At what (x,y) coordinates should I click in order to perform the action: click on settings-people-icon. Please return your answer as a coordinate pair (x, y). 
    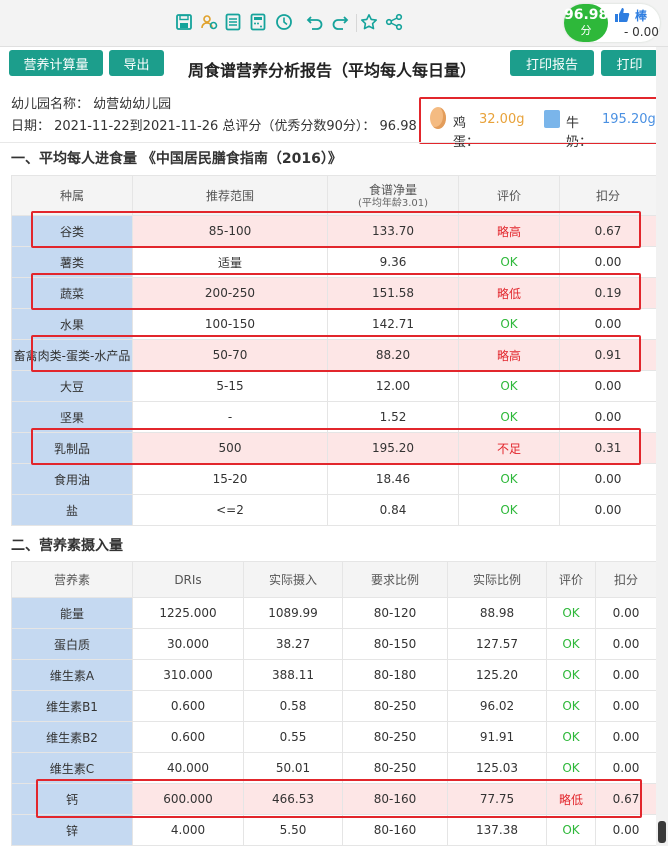
    Looking at the image, I should click on (209, 22).